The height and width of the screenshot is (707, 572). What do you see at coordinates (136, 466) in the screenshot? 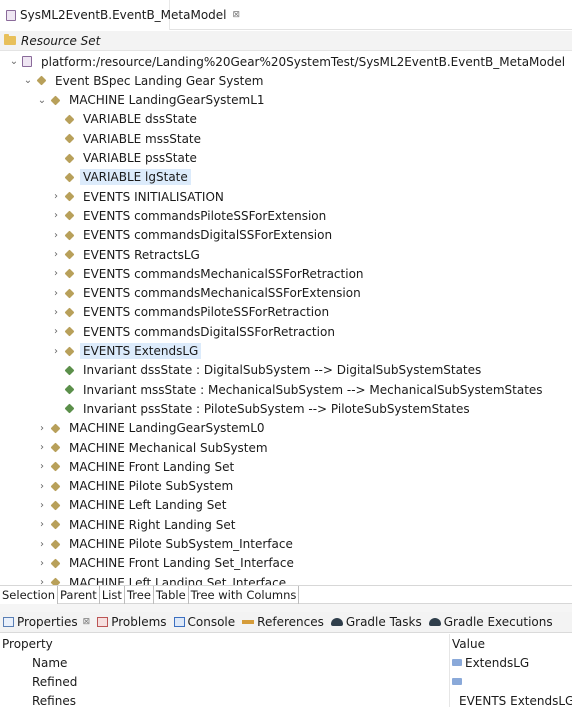
I see `tree-row: › MACHINE Front Landing Set` at bounding box center [136, 466].